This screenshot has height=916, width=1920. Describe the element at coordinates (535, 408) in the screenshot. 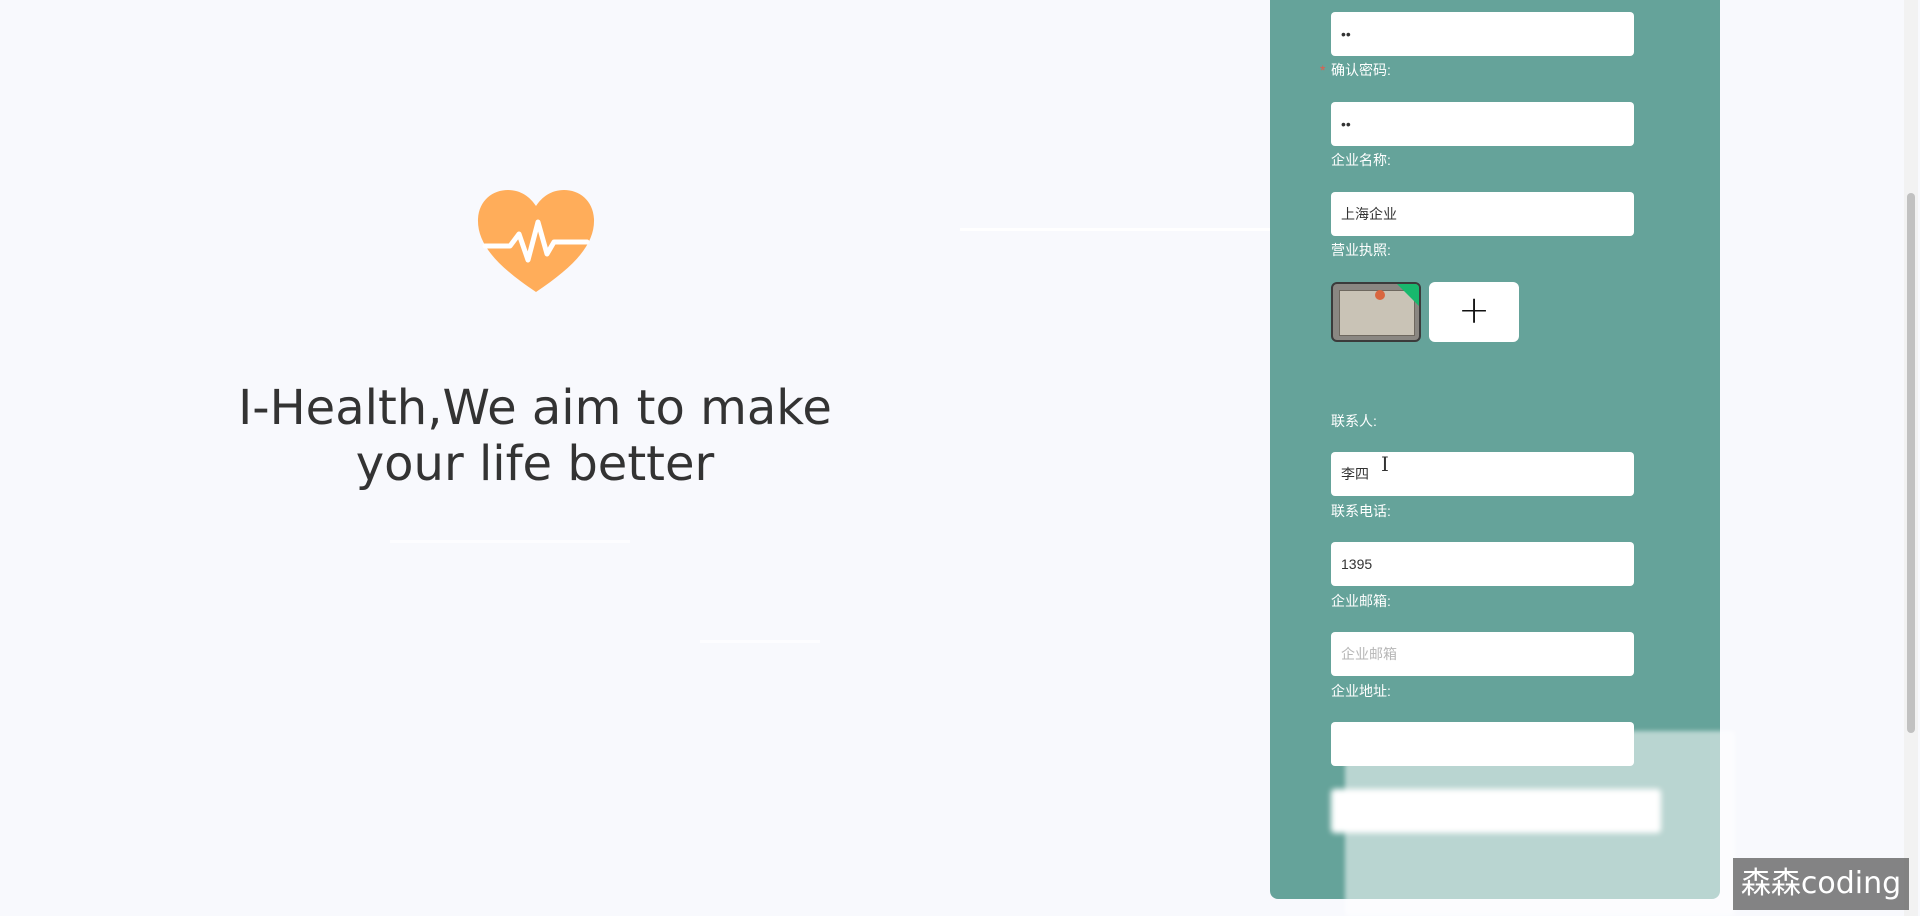

I see `tagline-line-1: I-Health,We aim to make` at that location.